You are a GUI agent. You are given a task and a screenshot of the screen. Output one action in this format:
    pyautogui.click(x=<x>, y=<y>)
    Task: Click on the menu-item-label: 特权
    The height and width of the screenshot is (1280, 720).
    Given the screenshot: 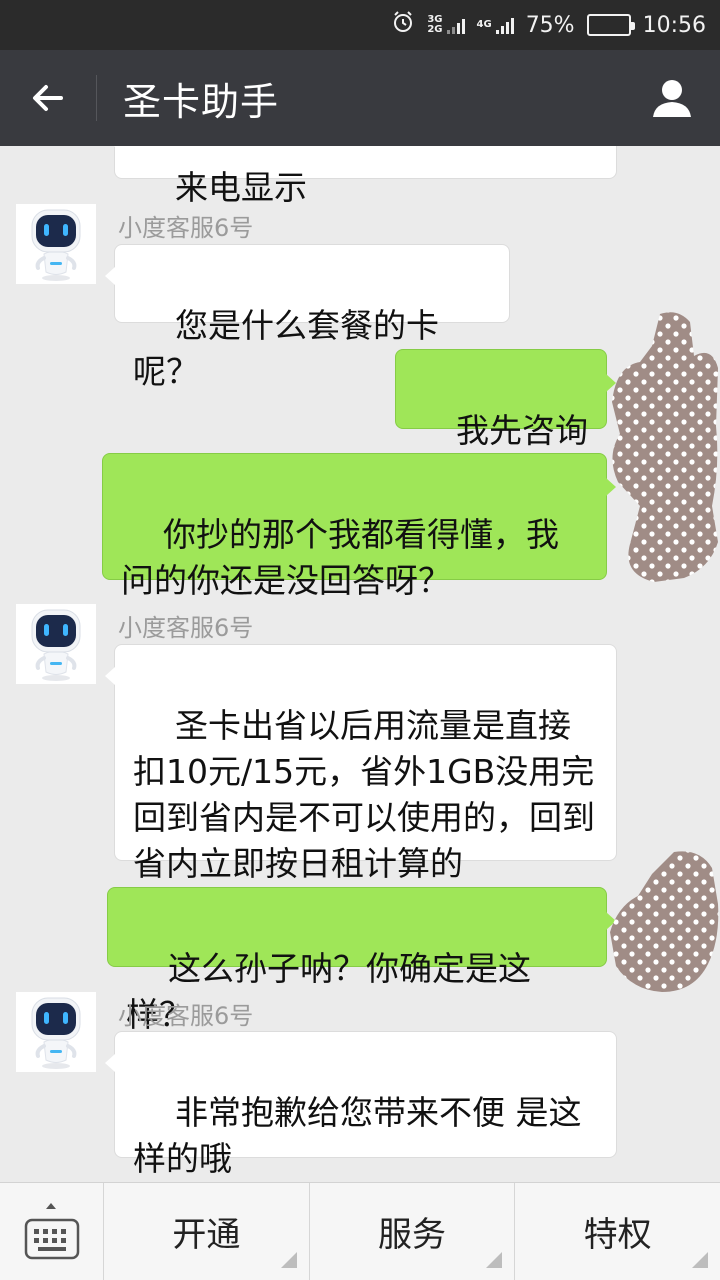 What is the action you would take?
    pyautogui.click(x=617, y=1235)
    